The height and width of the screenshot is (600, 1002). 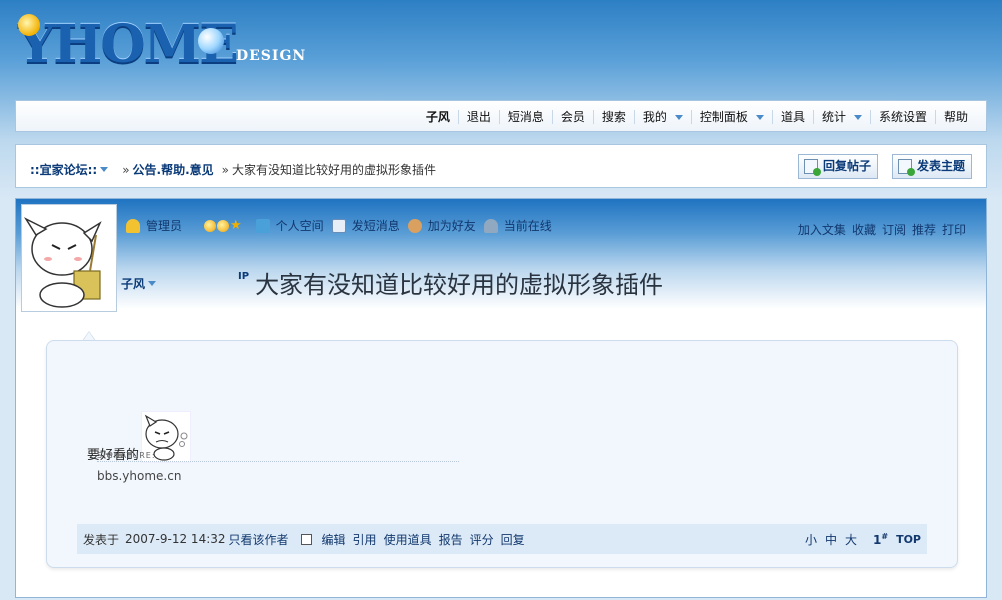 I want to click on admin-icon, so click(x=133, y=225).